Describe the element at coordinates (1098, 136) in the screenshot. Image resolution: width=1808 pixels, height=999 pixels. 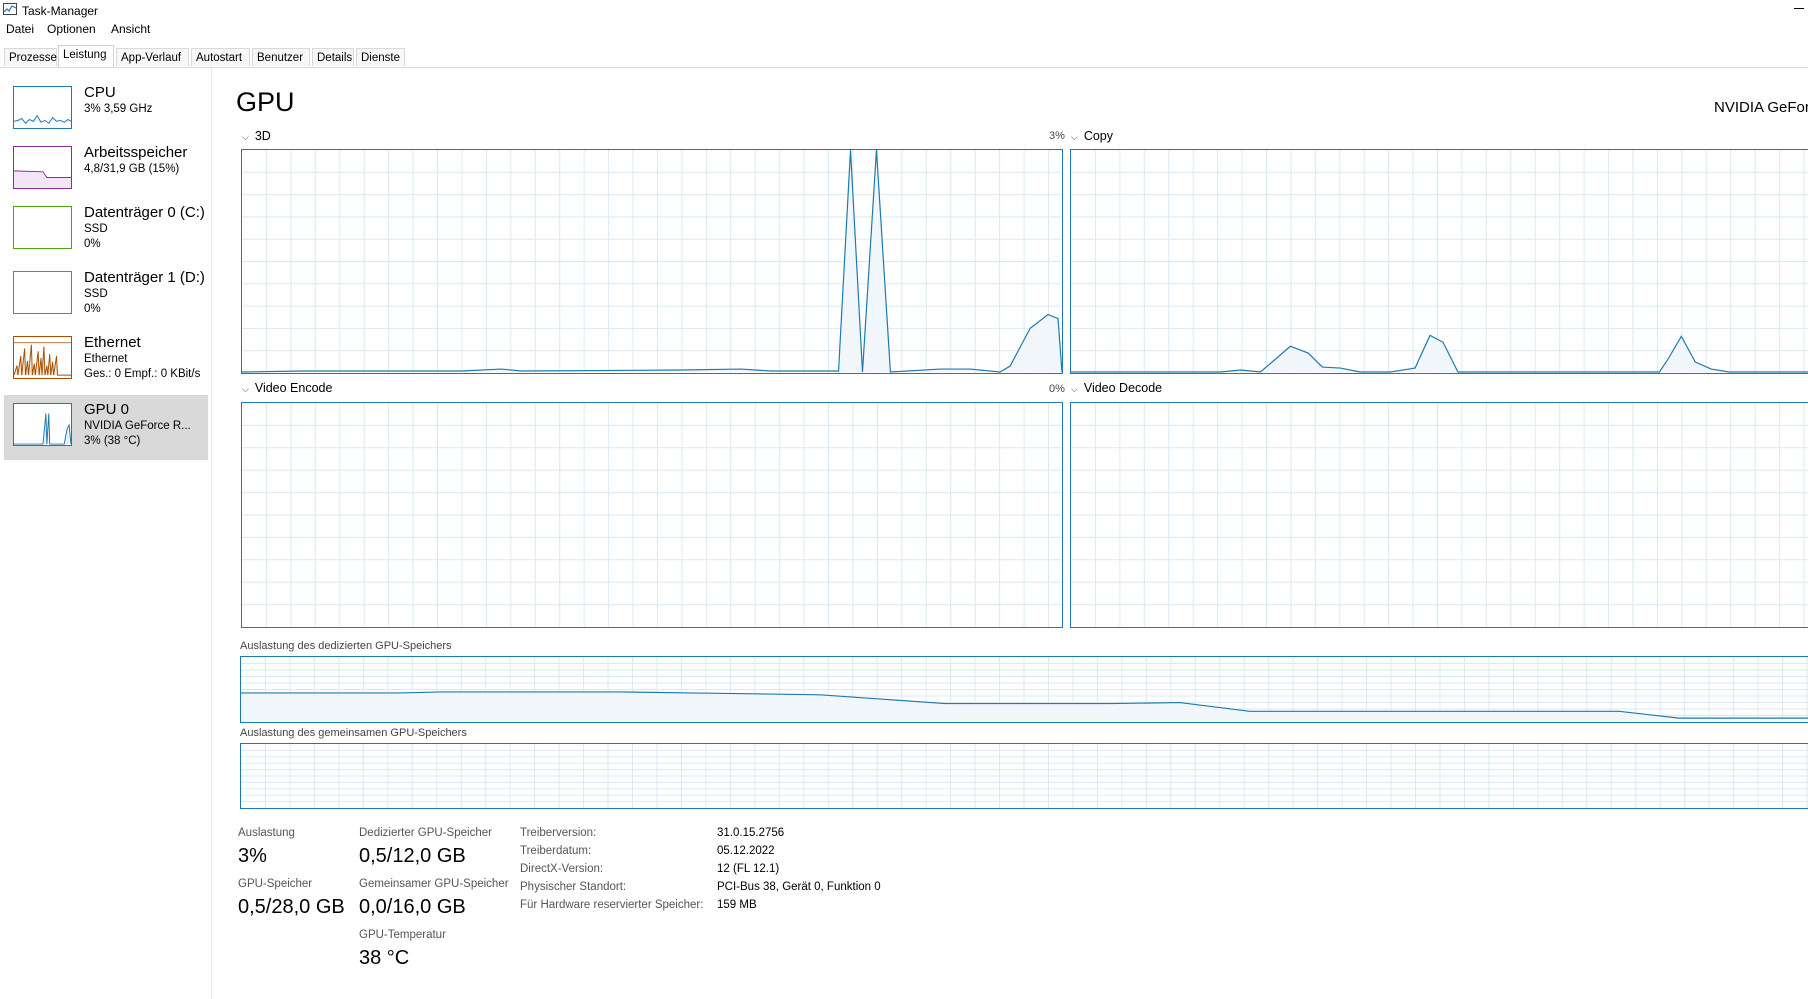
I see `panel-copy-label: Copy` at that location.